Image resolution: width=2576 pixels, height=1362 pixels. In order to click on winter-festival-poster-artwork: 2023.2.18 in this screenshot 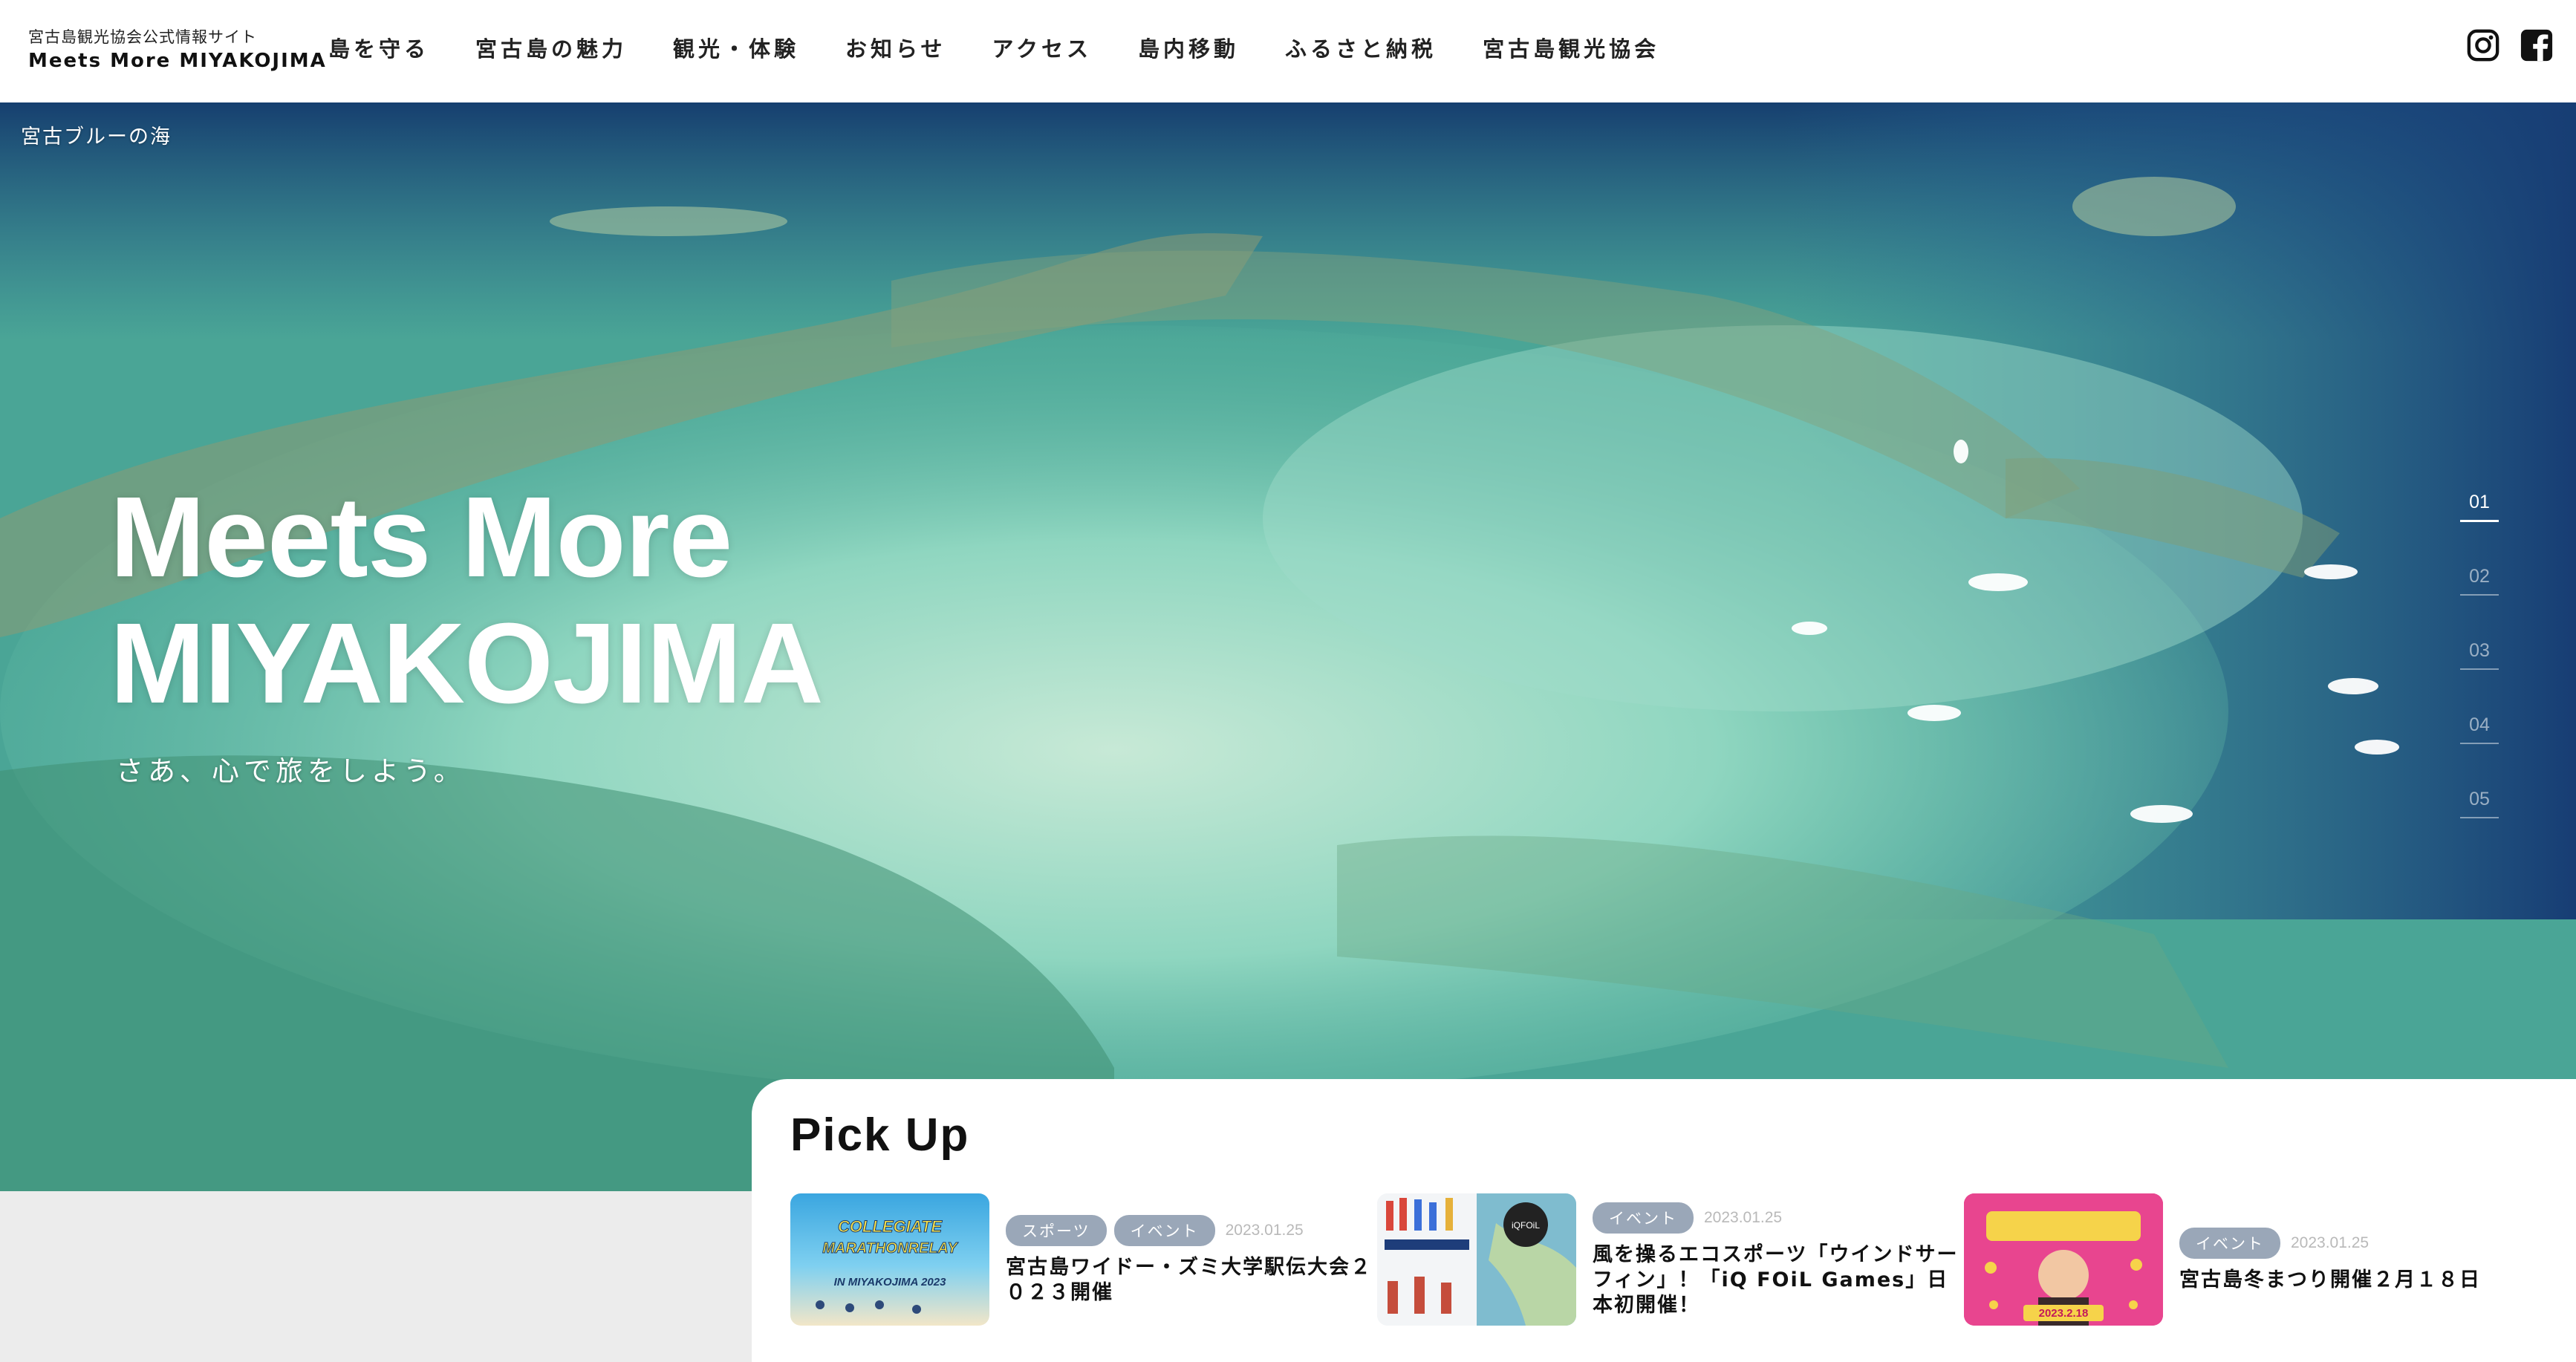, I will do `click(2063, 1259)`.